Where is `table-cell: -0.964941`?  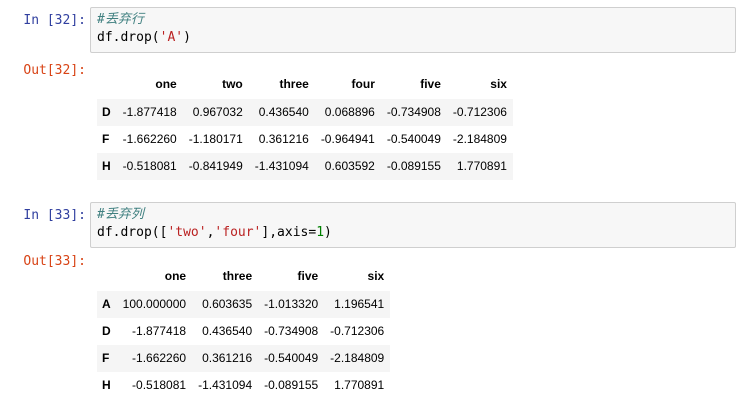
table-cell: -0.964941 is located at coordinates (347, 139).